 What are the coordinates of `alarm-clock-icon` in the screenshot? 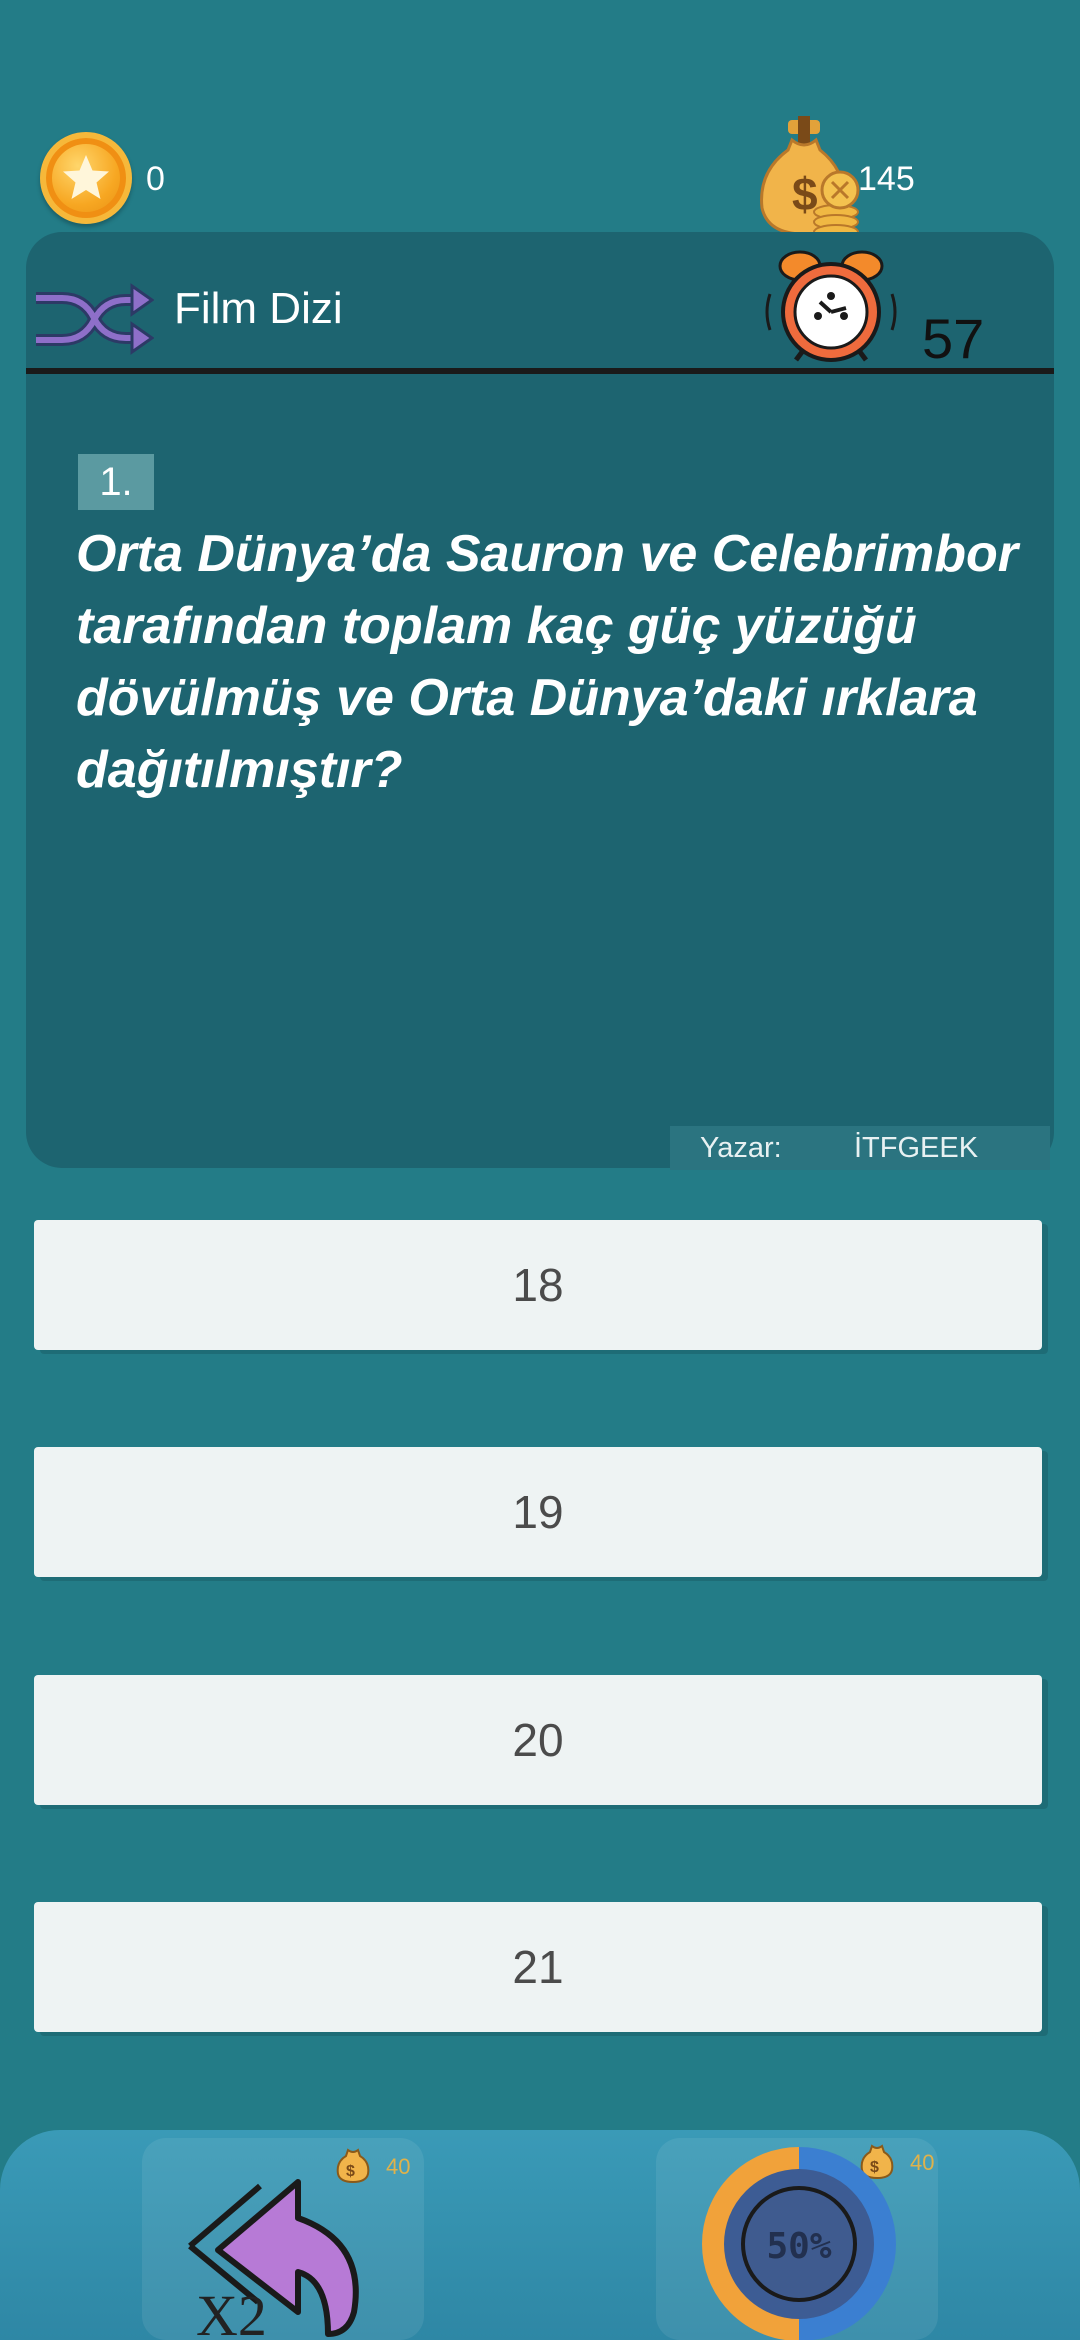 It's located at (831, 306).